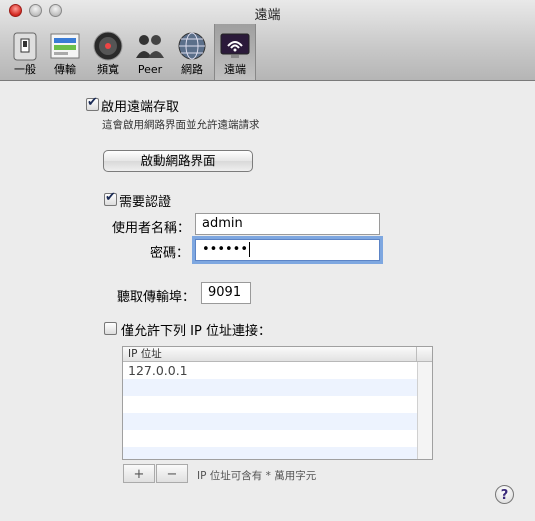 Image resolution: width=535 pixels, height=521 pixels. I want to click on enable-remote-description: 這會啟用網路界面並允許遠端請求, so click(181, 125).